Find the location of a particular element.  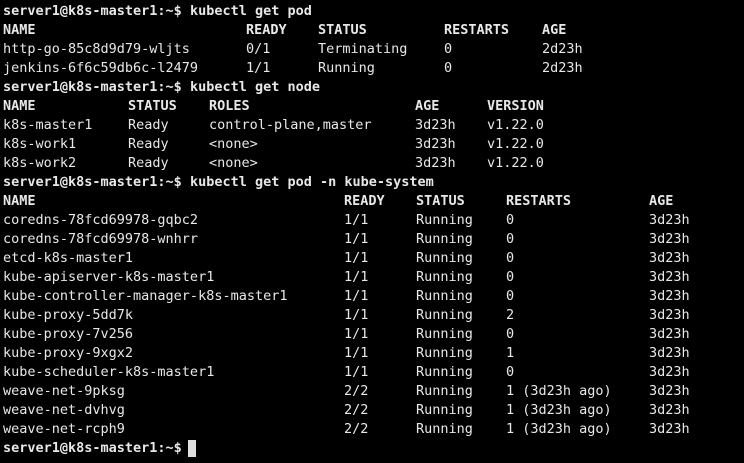

pod-name: weave-net-rcph9 is located at coordinates (64, 429).